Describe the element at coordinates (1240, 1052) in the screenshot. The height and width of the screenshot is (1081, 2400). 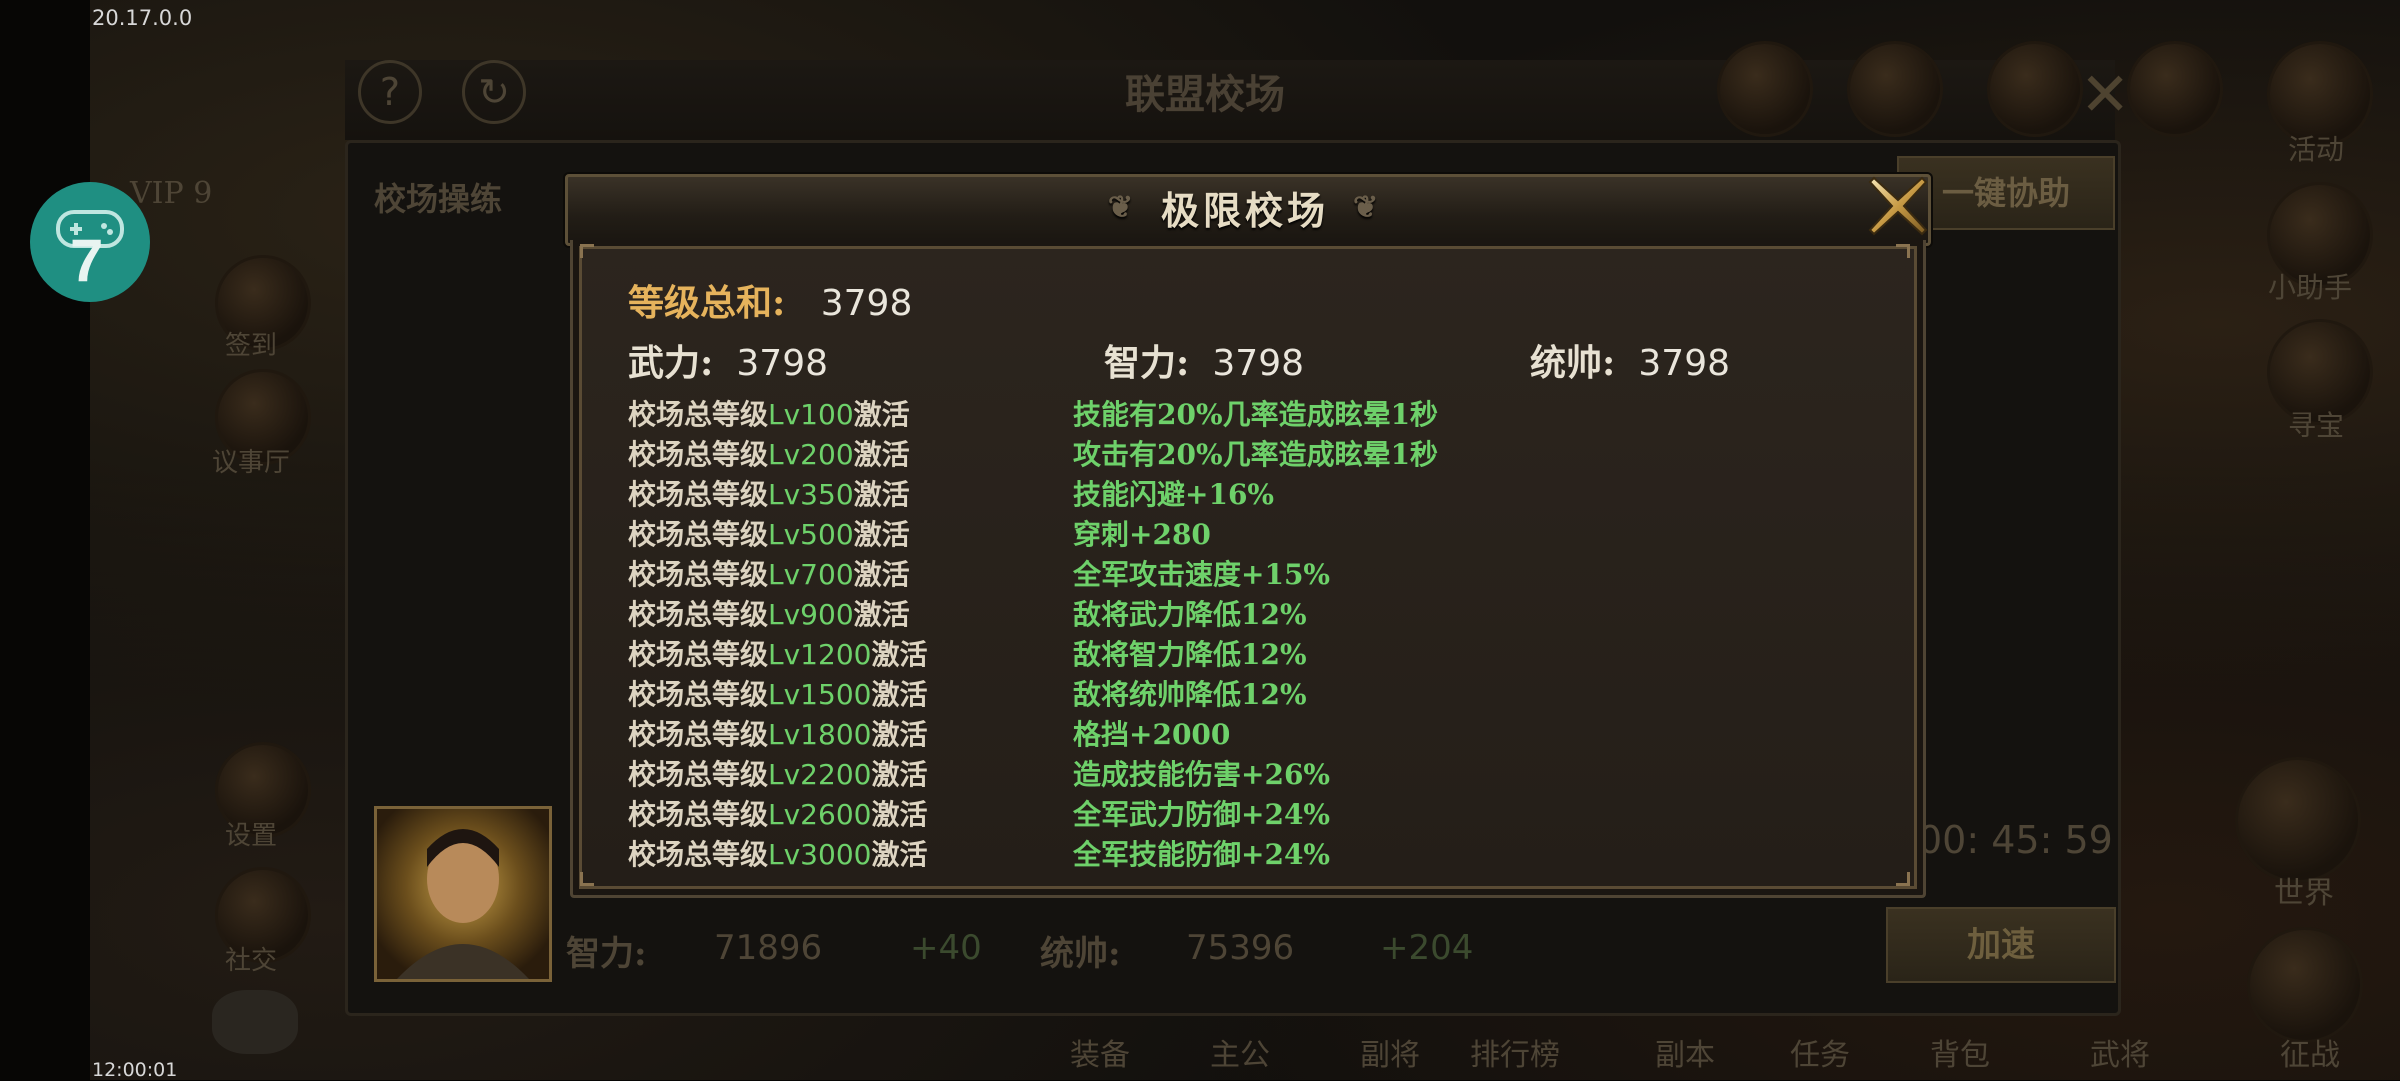
I see `nav-lord: 主公` at that location.